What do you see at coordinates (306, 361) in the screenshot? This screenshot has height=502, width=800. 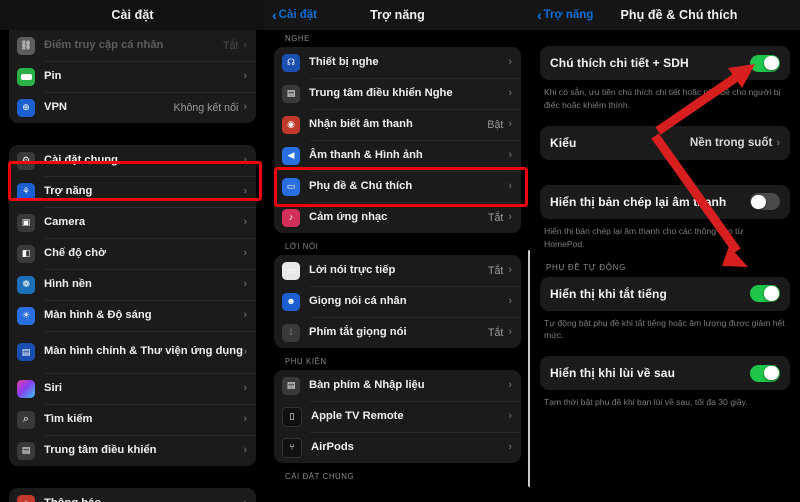 I see `section-label-accessories: Phụ kiện` at bounding box center [306, 361].